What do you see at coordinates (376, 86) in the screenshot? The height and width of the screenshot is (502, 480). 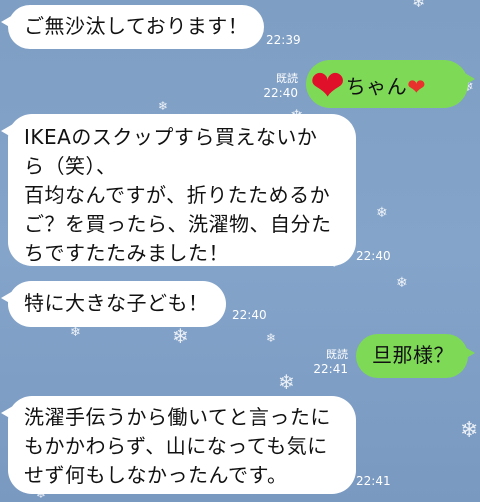 I see `message-text: ちゃん` at bounding box center [376, 86].